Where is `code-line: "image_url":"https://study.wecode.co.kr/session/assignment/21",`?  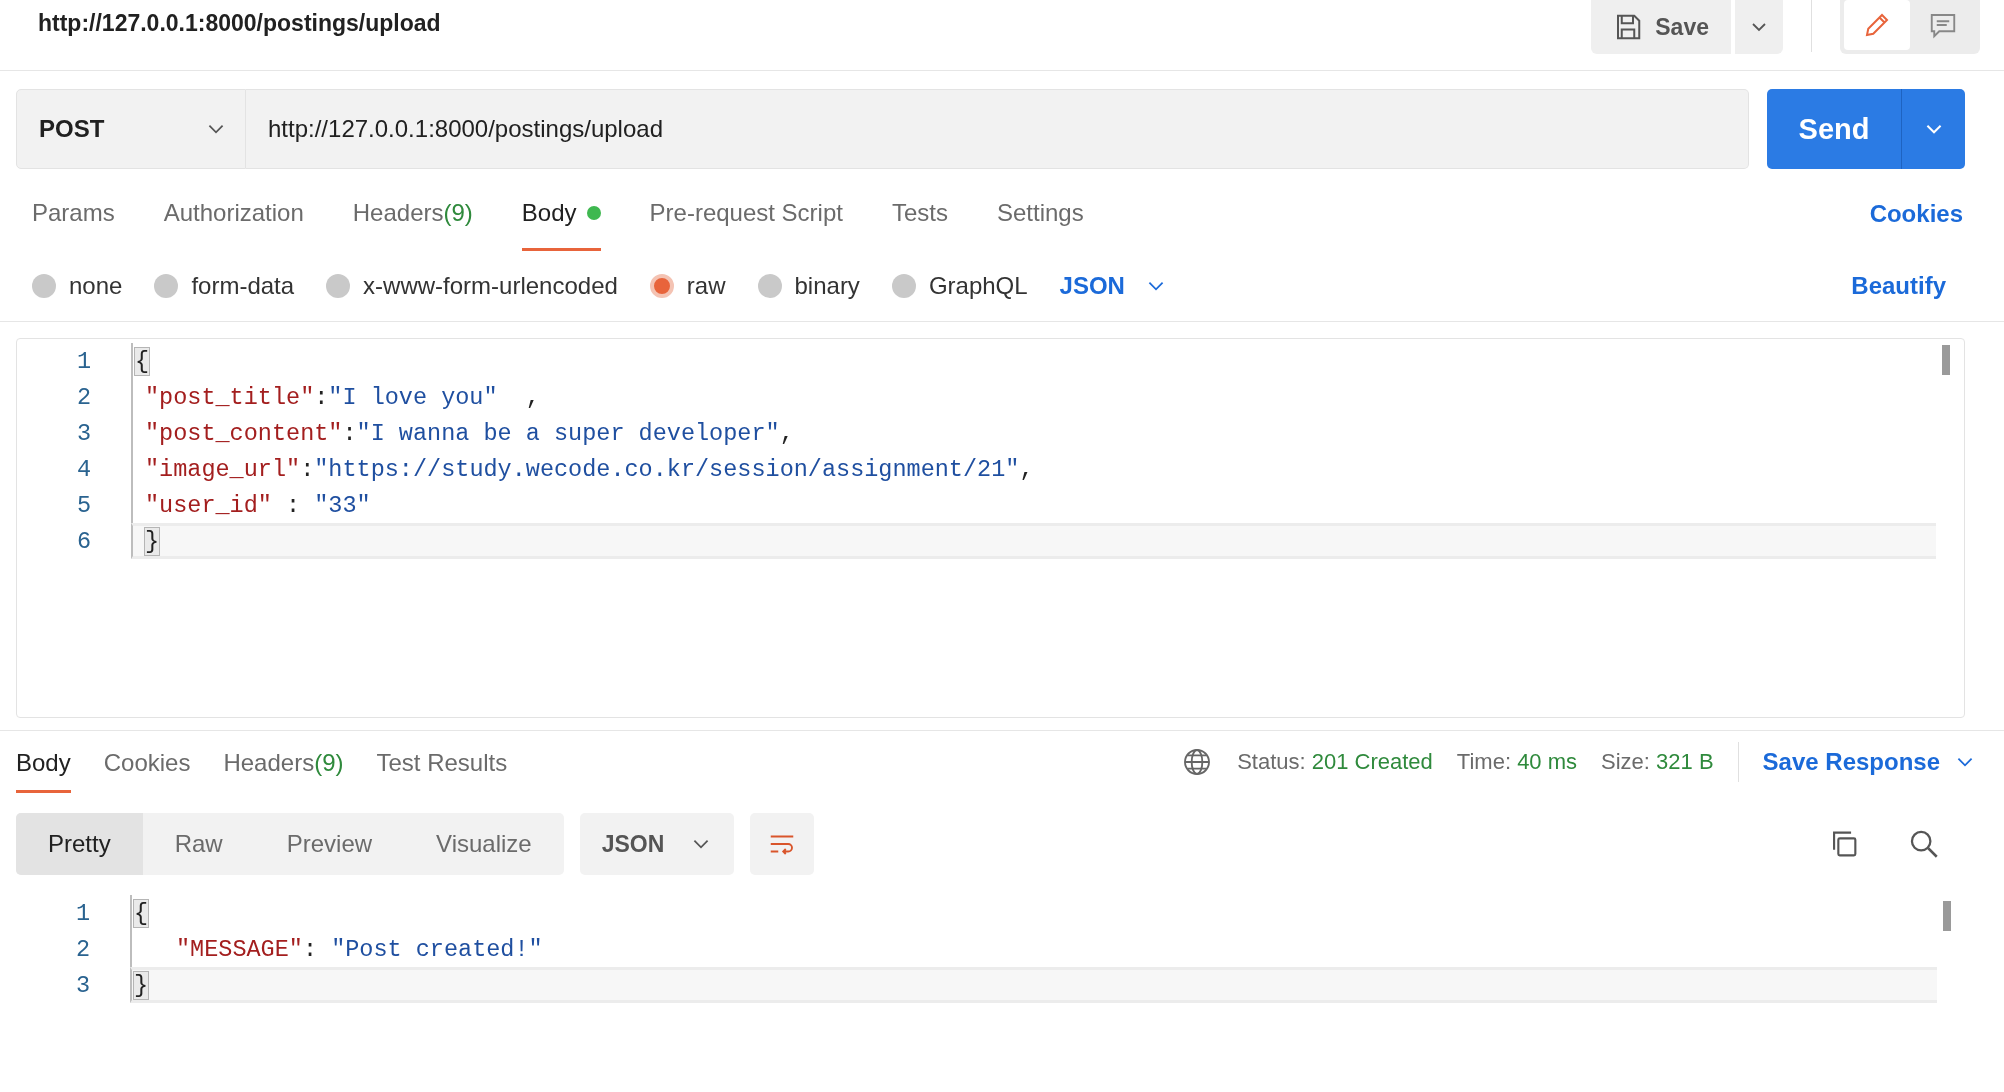
code-line: "image_url":"https://study.wecode.co.kr/session/assignment/21", is located at coordinates (1047, 469).